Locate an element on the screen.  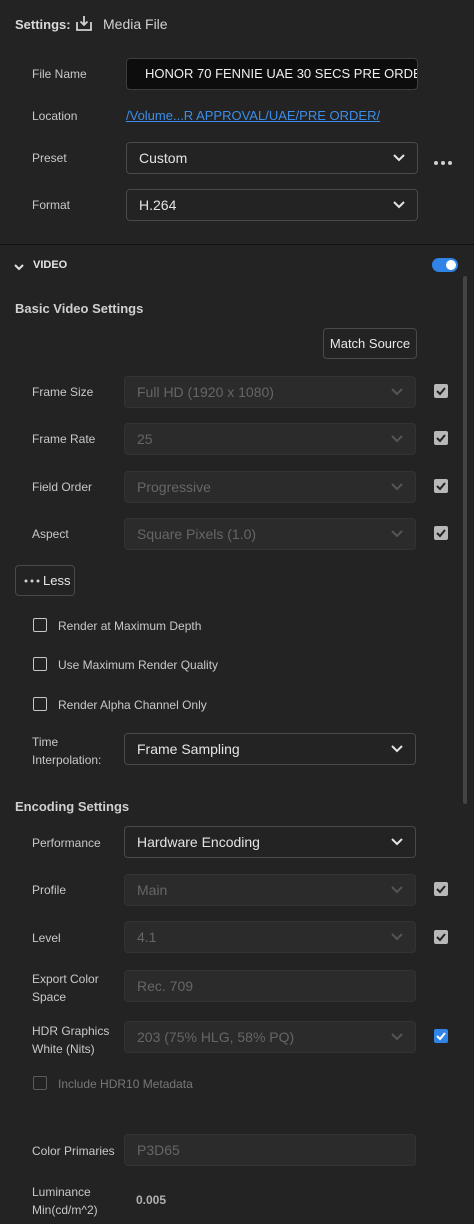
frame-size-dropdown: Full HD (1920 x 1080) is located at coordinates (270, 392).